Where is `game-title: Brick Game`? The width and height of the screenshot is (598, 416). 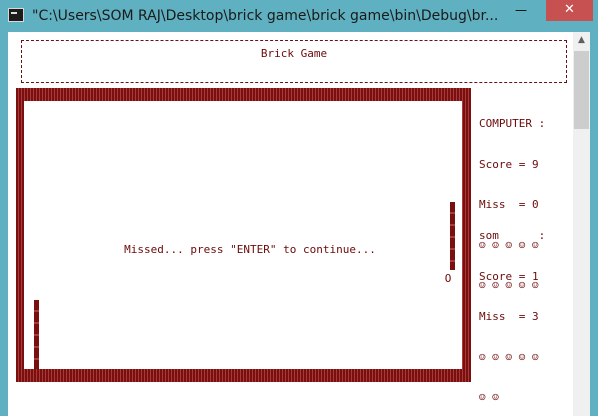
game-title: Brick Game is located at coordinates (294, 53).